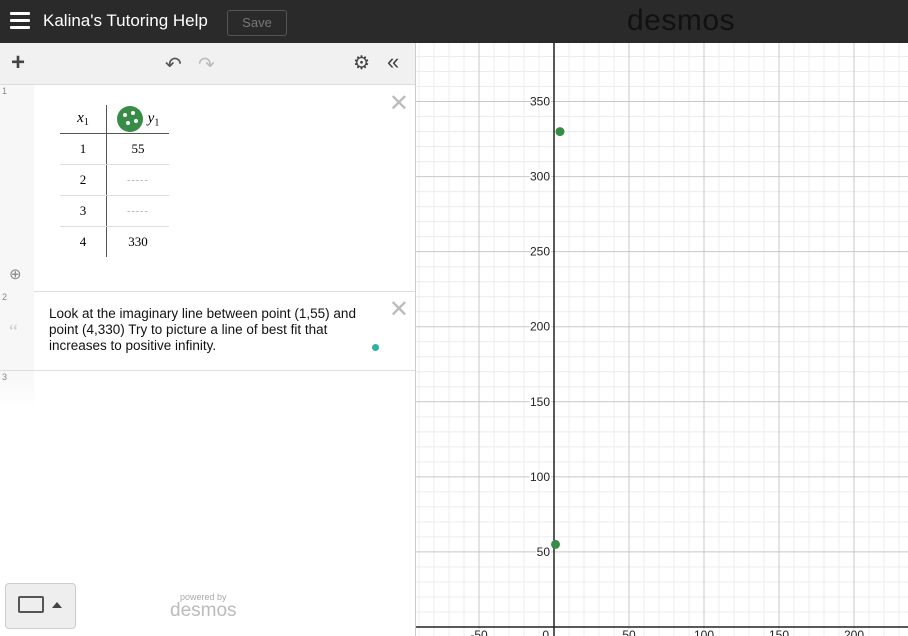 The image size is (908, 636). I want to click on y-tick-label: 100, so click(540, 477).